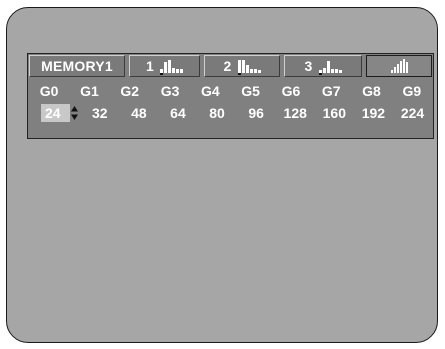 Image resolution: width=445 pixels, height=349 pixels. Describe the element at coordinates (49, 91) in the screenshot. I see `gamma-header-g0: G0` at that location.